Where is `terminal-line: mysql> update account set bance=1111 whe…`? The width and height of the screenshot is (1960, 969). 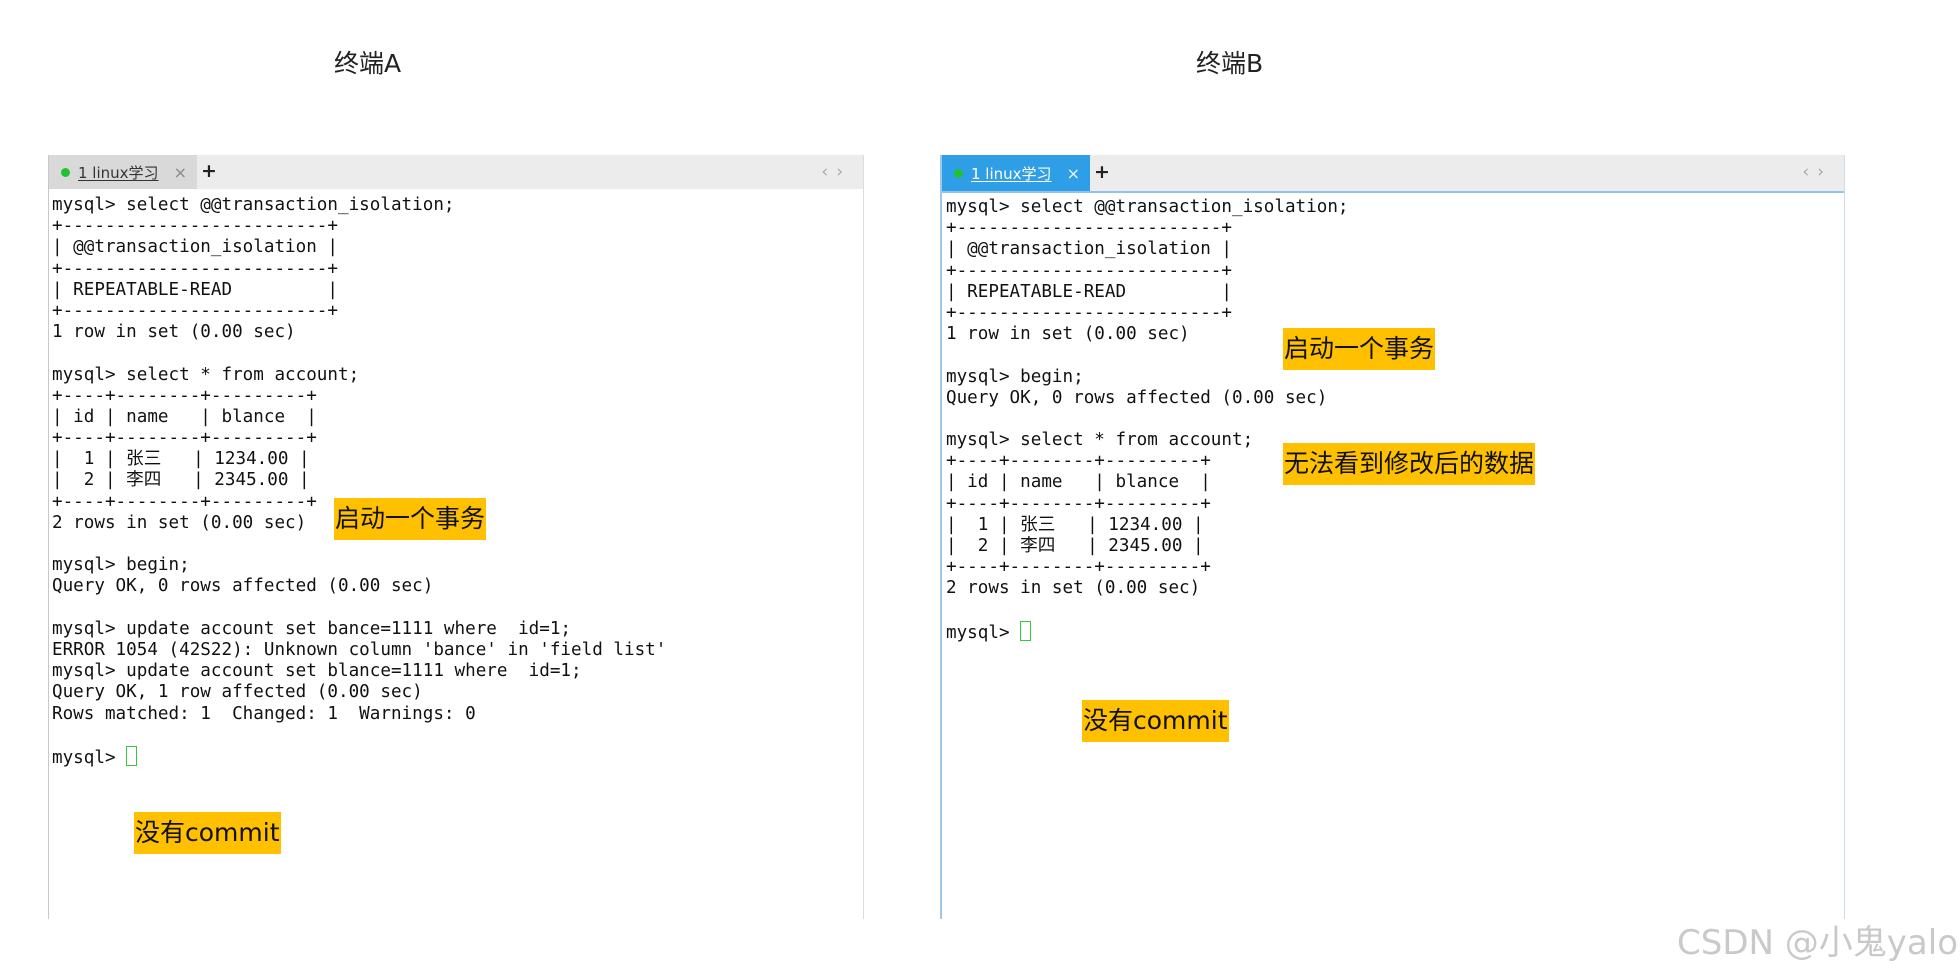 terminal-line: mysql> update account set bance=1111 whe… is located at coordinates (312, 628).